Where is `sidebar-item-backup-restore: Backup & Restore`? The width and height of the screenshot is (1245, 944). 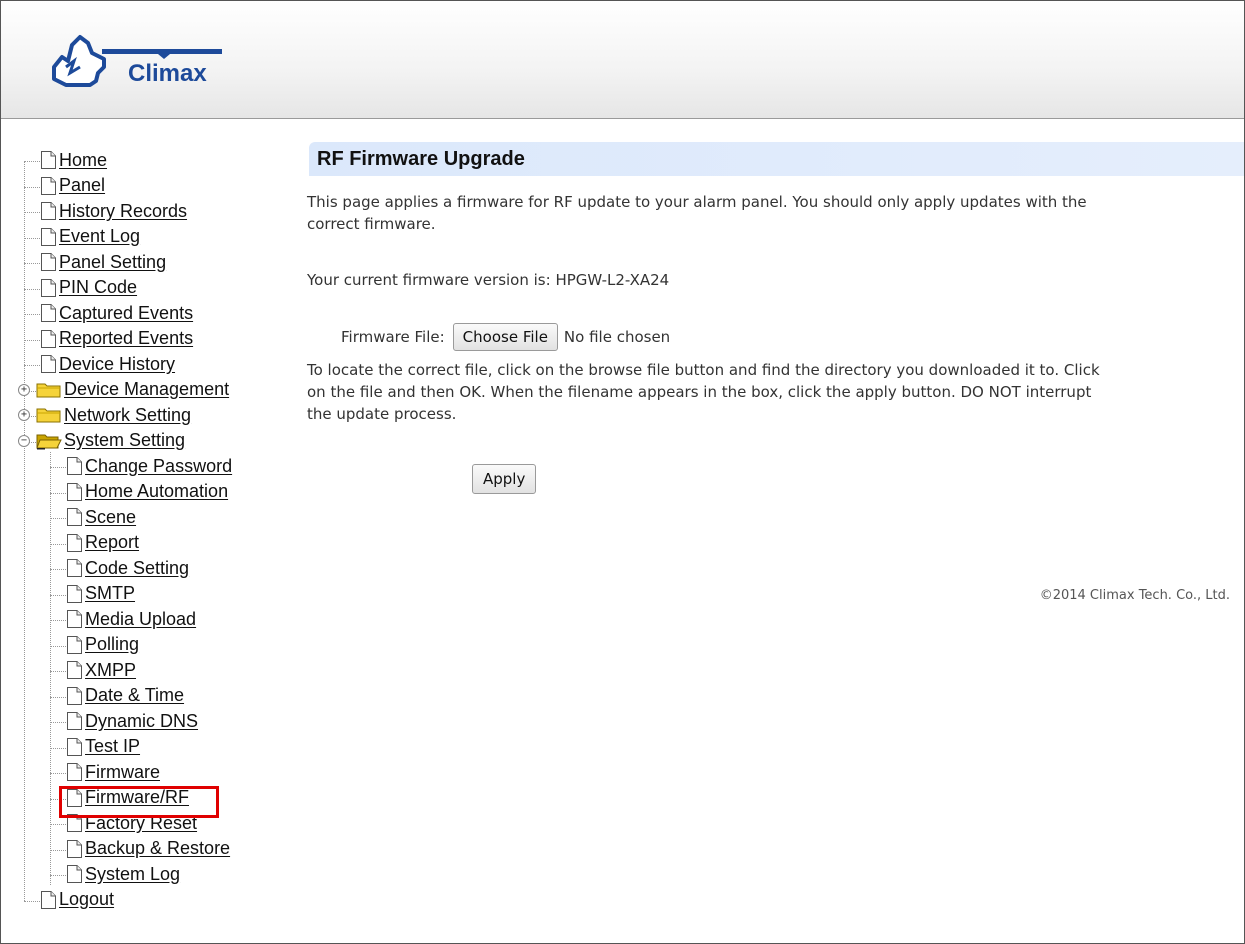
sidebar-item-backup-restore: Backup & Restore is located at coordinates (148, 849).